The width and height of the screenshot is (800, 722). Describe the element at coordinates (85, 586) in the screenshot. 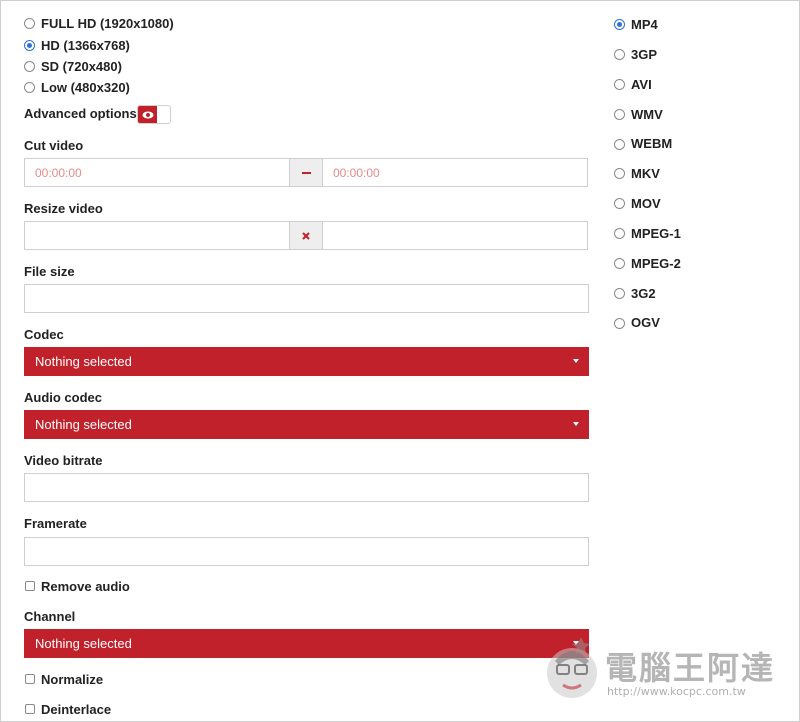

I see `remove-audio-label: Remove audio` at that location.